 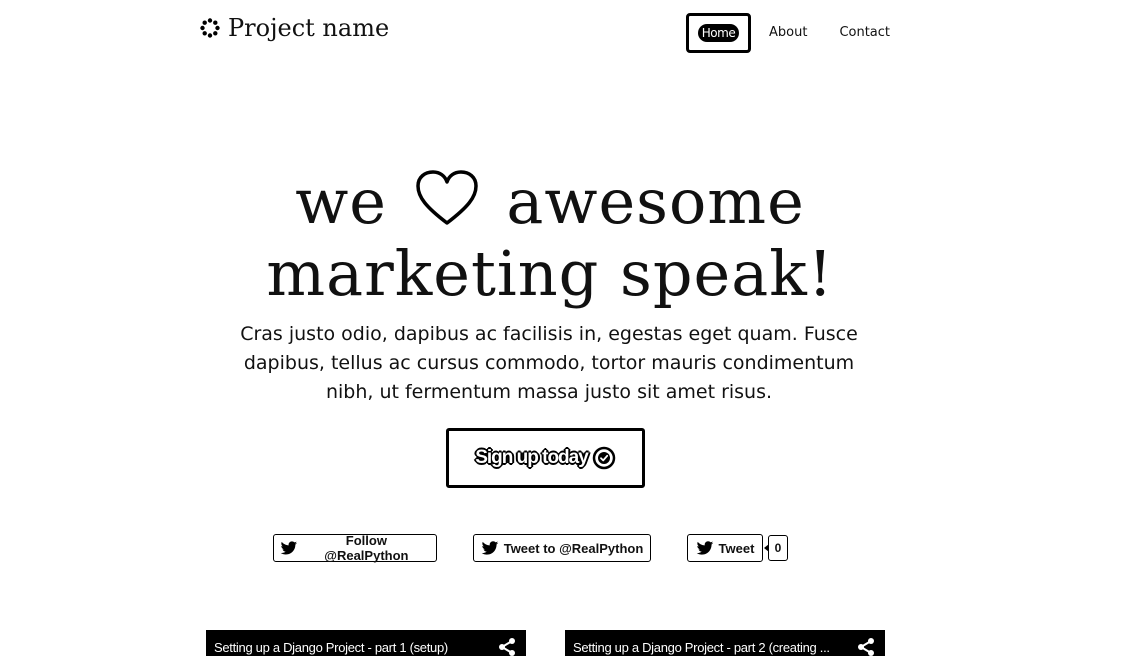 I want to click on tweet-count-badge: 0, so click(x=776, y=548).